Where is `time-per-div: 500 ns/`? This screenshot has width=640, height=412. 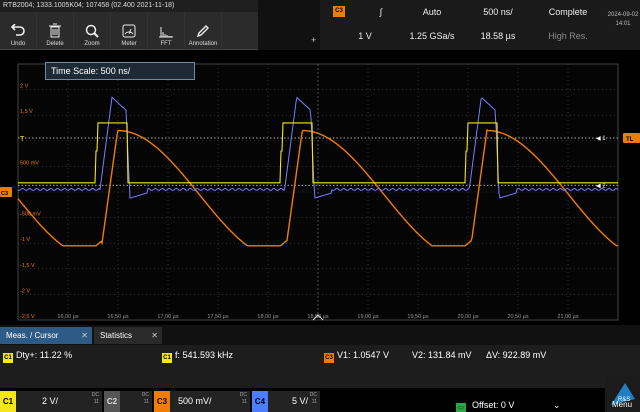 time-per-div: 500 ns/ is located at coordinates (498, 12).